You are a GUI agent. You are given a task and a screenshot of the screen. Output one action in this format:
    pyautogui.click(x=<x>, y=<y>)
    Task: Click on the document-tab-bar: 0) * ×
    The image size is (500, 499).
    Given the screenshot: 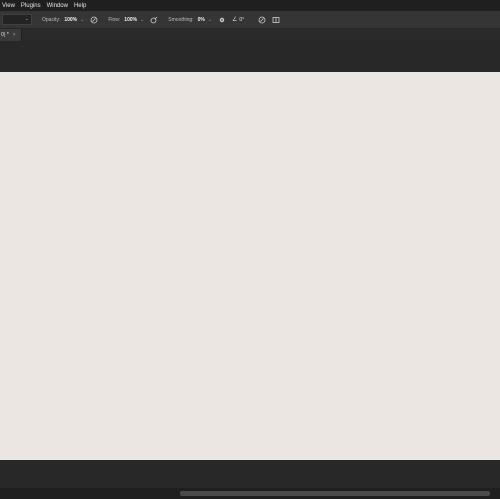 What is the action you would take?
    pyautogui.click(x=250, y=35)
    